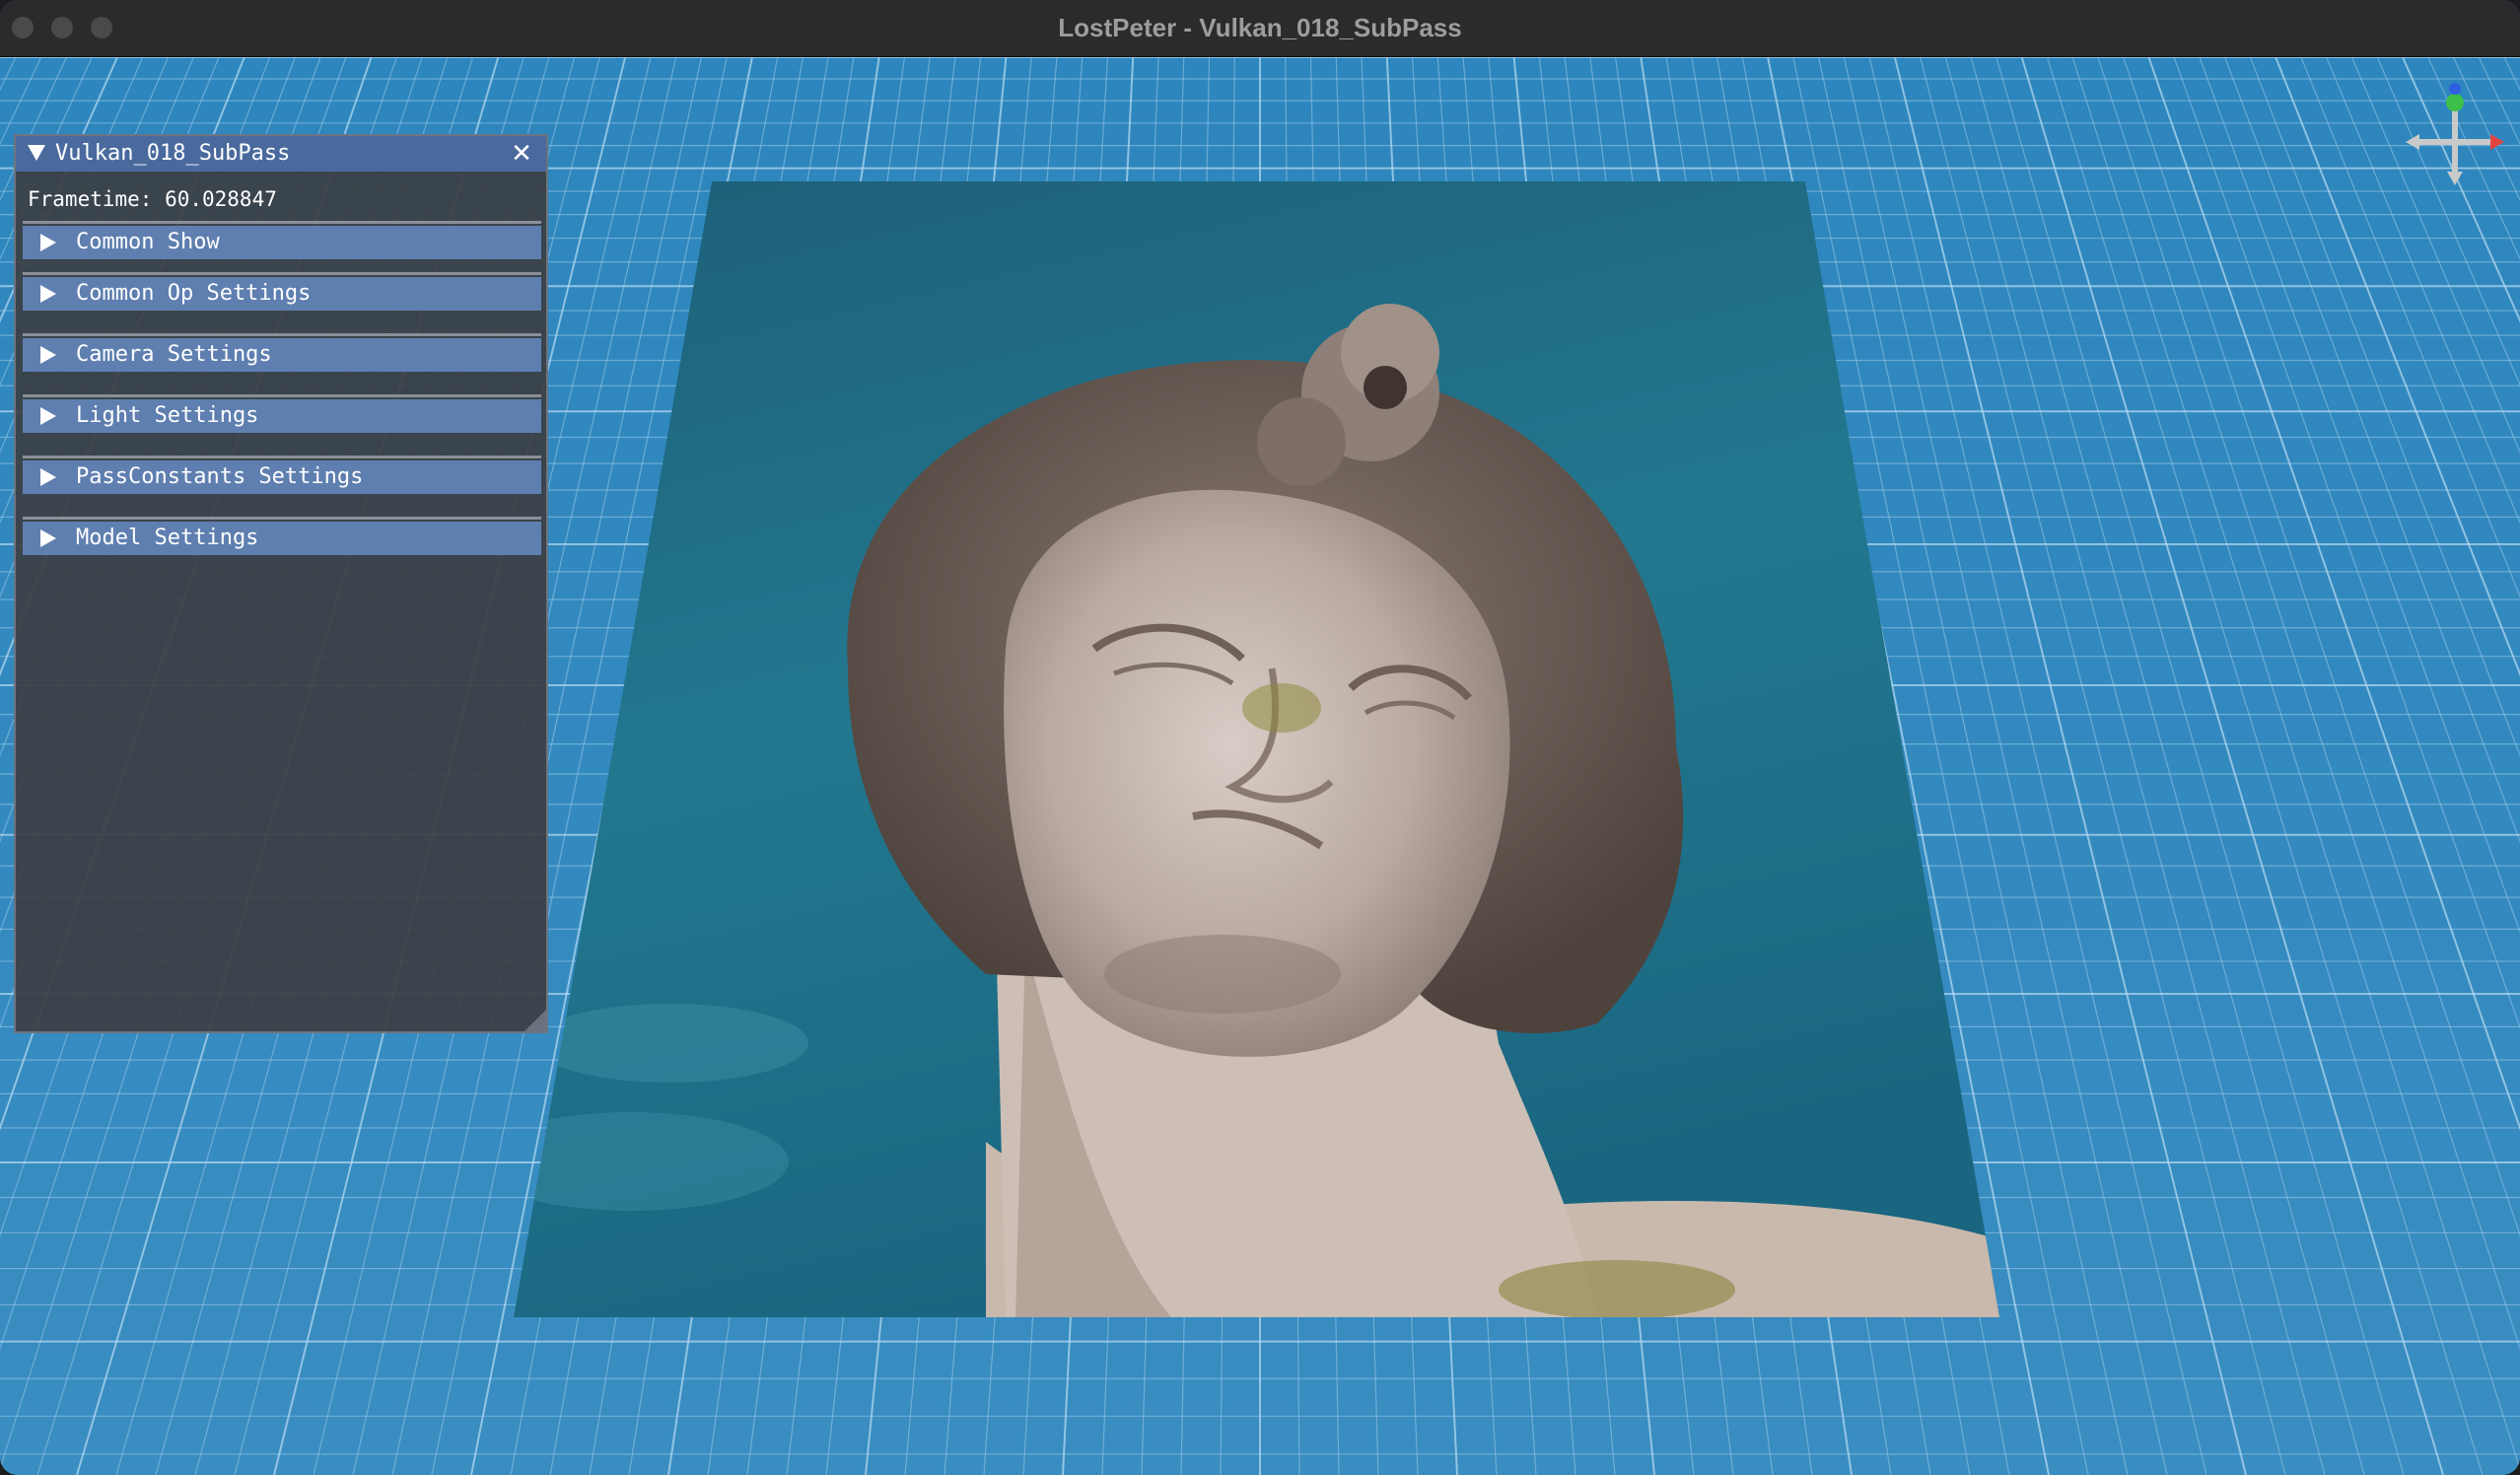 The height and width of the screenshot is (1475, 2520). Describe the element at coordinates (535, 1020) in the screenshot. I see `resize-grip-icon` at that location.